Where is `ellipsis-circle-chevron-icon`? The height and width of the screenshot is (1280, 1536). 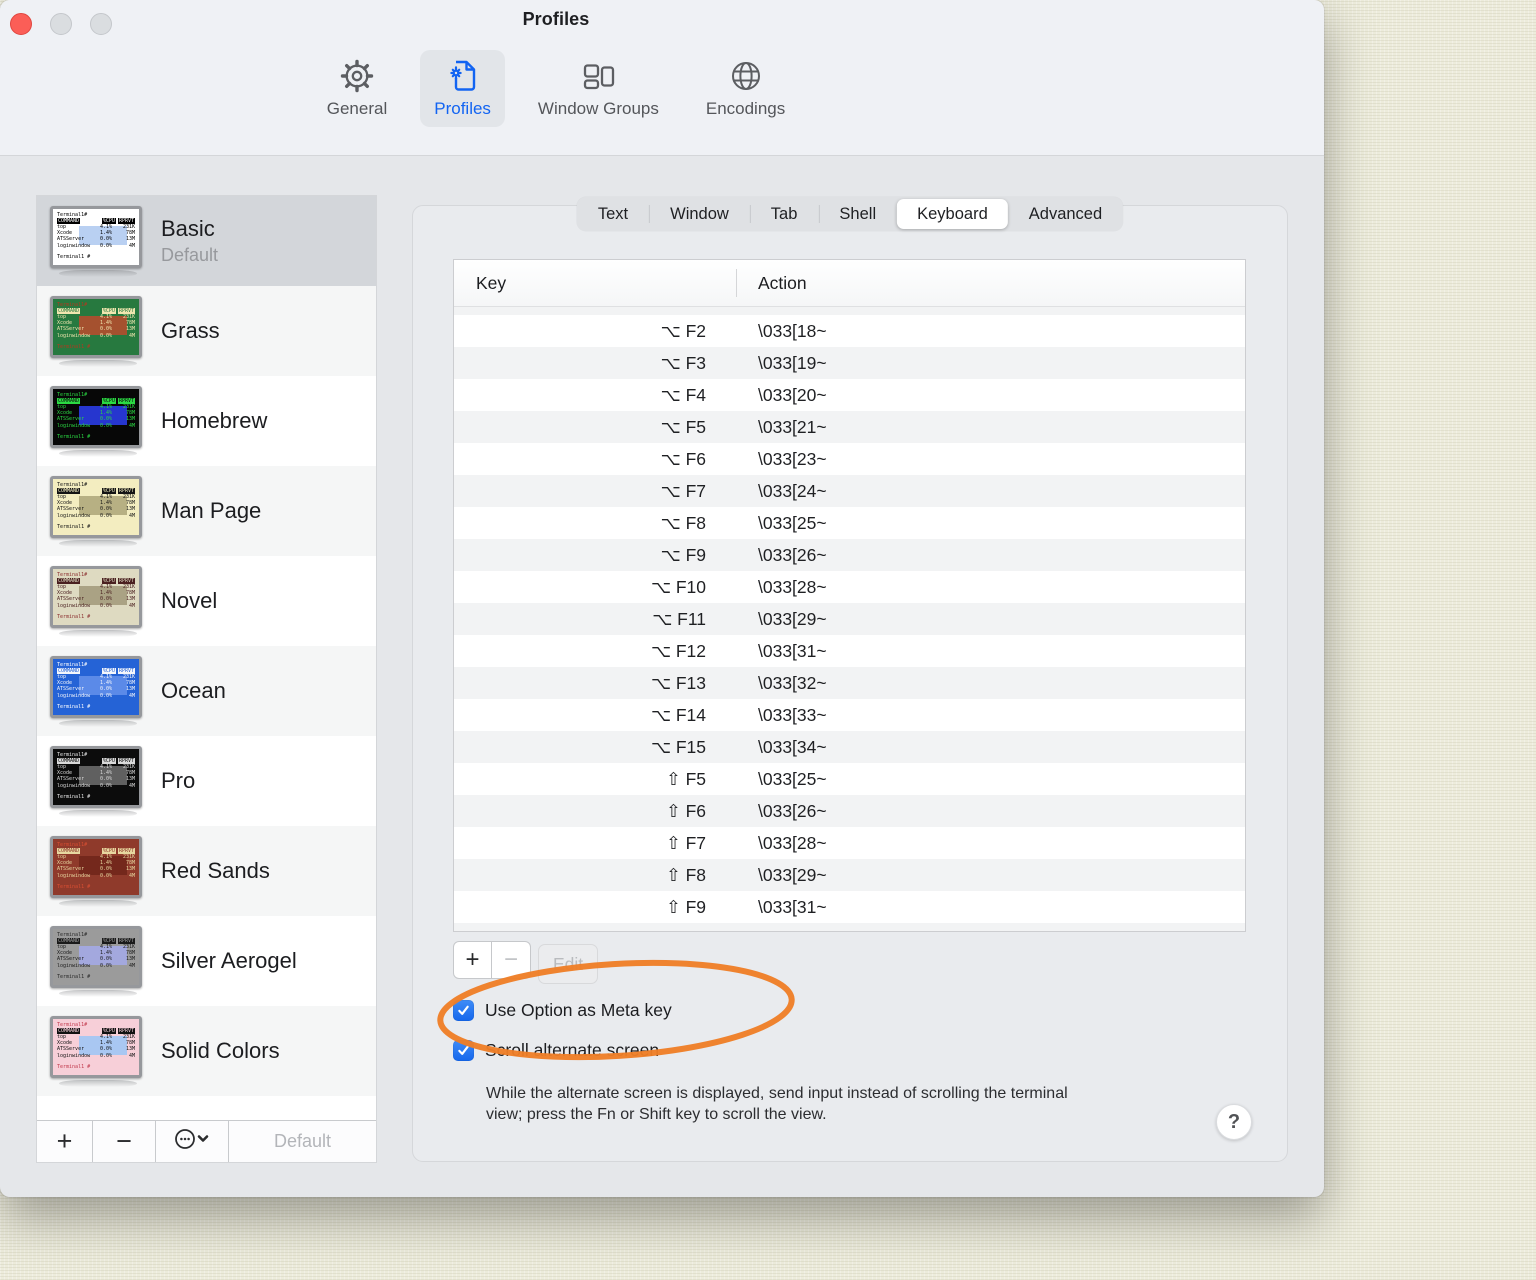 ellipsis-circle-chevron-icon is located at coordinates (192, 1141).